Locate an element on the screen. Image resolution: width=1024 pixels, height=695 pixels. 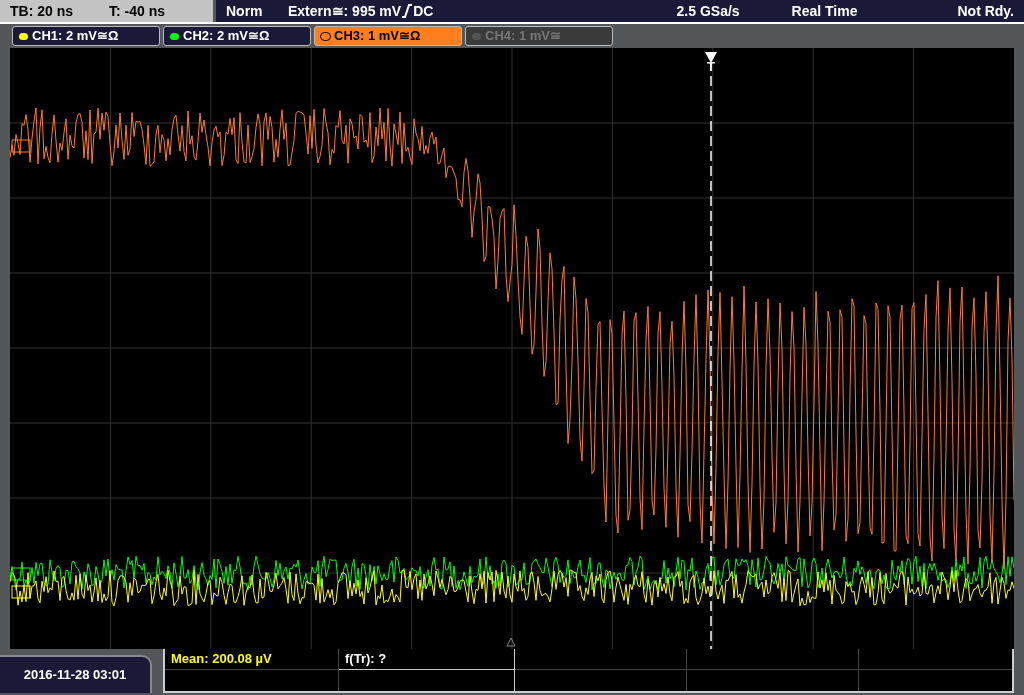
coupling-label: DC is located at coordinates (423, 11).